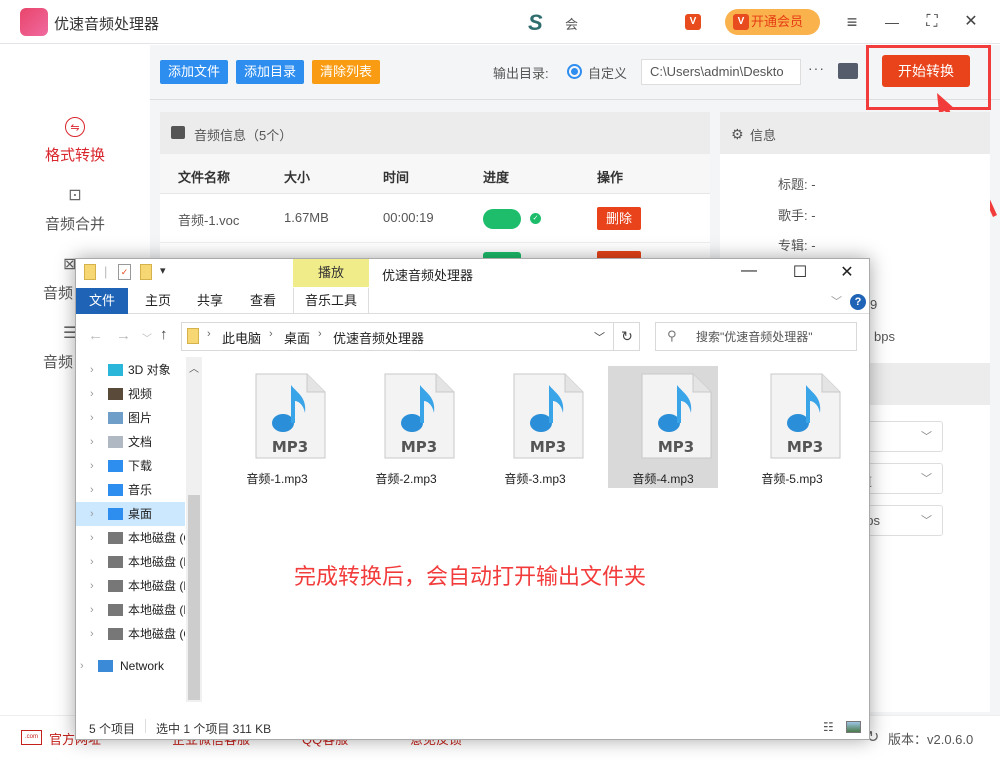 This screenshot has height=760, width=1000. What do you see at coordinates (123, 335) in the screenshot?
I see `forward-arrow-icon: →` at bounding box center [123, 335].